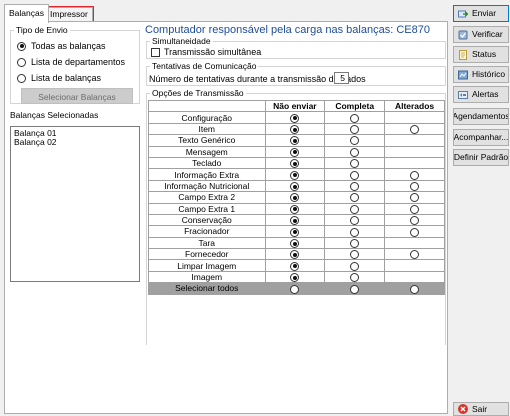  What do you see at coordinates (75, 204) in the screenshot?
I see `balancas-list: Balança 01 Balança 02` at bounding box center [75, 204].